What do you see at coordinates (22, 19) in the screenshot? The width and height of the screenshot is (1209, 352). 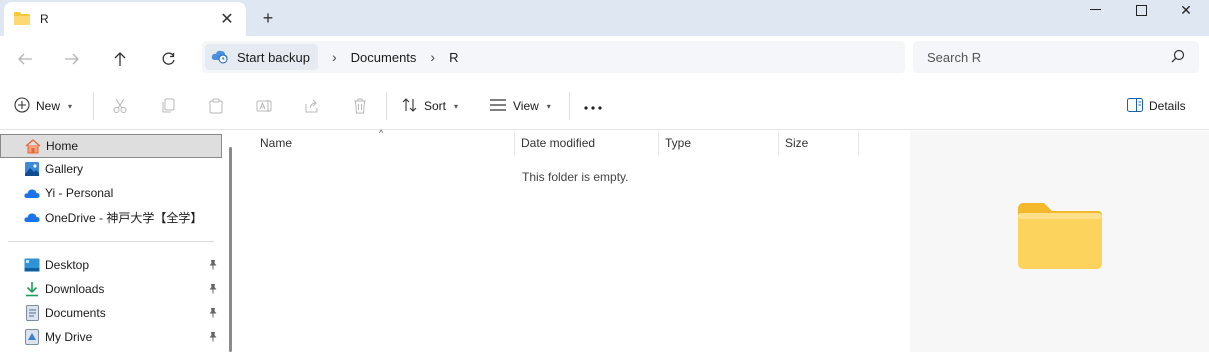 I see `folder-icon` at bounding box center [22, 19].